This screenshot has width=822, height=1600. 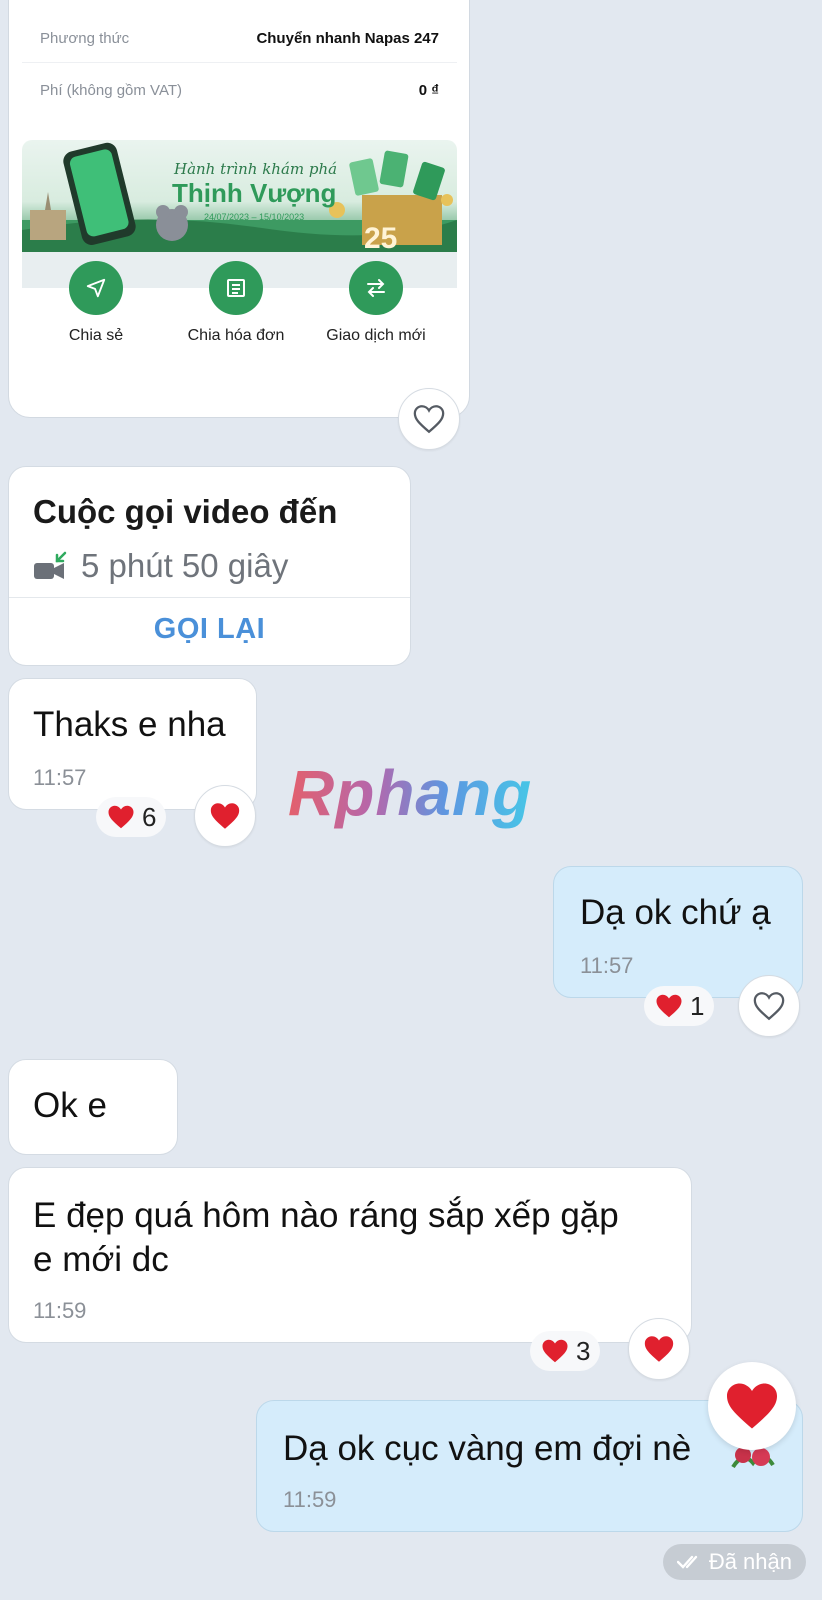 I want to click on receipt-row-fee: Phí (không gồm VAT) 0 ₫, so click(x=239, y=90).